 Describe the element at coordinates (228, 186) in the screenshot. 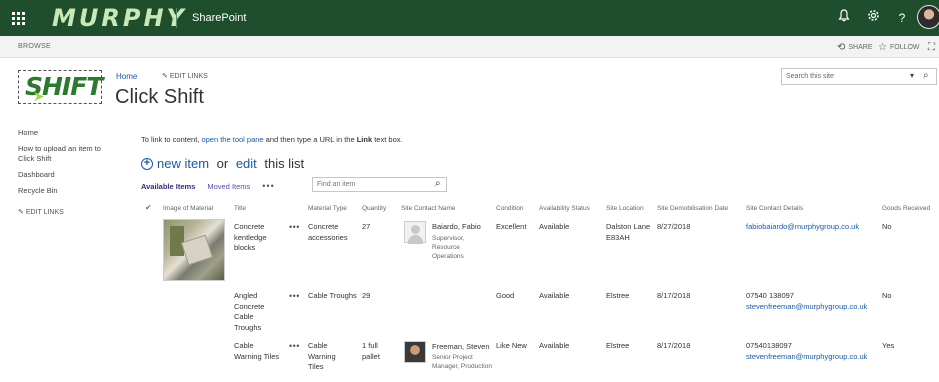

I see `tab-moved-items: Moved Items` at that location.